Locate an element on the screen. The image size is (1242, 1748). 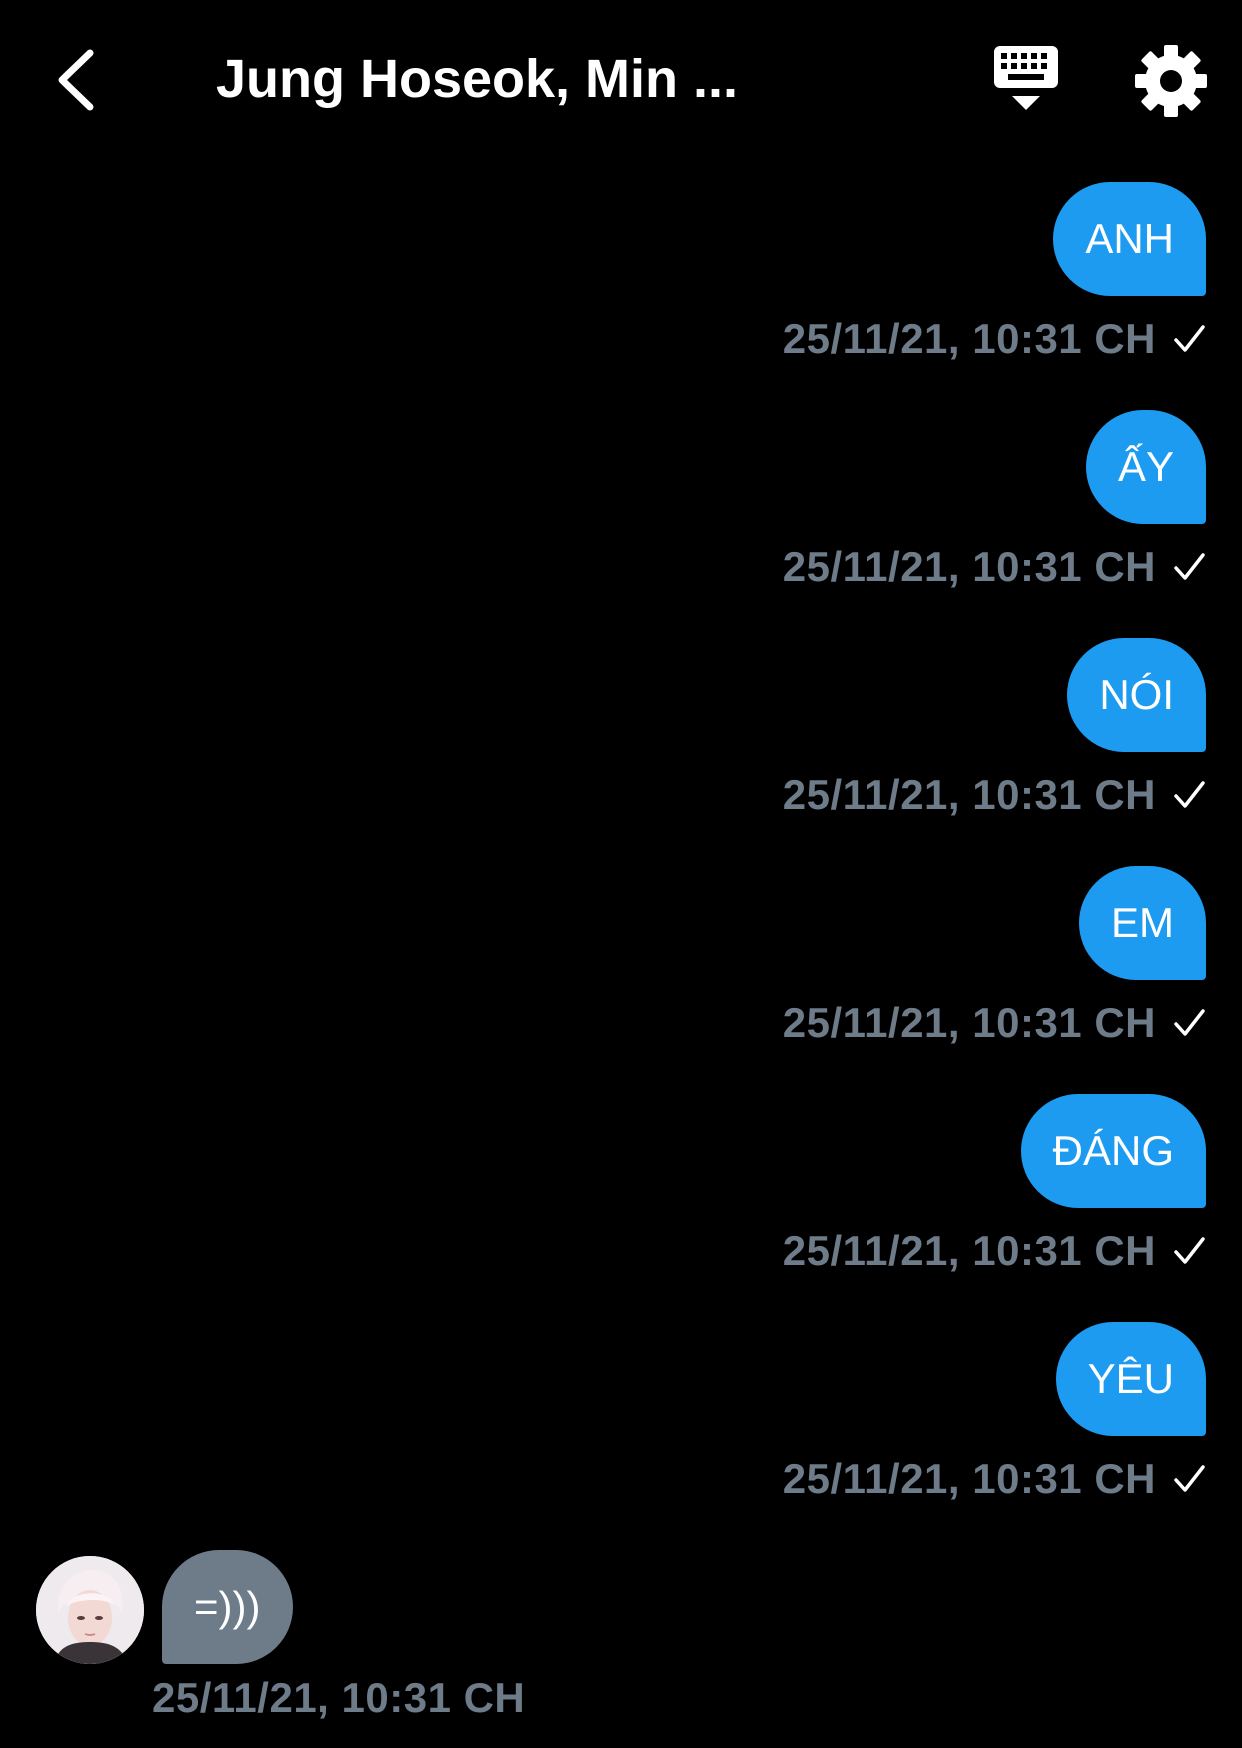
message-bubble: NÓI is located at coordinates (1136, 695).